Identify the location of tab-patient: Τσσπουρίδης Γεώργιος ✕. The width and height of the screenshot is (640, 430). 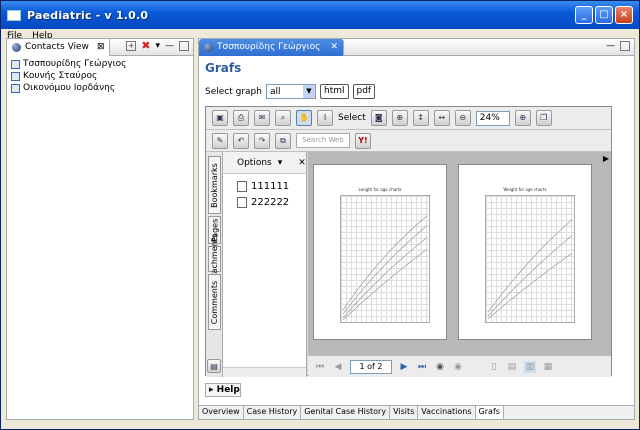
(271, 47).